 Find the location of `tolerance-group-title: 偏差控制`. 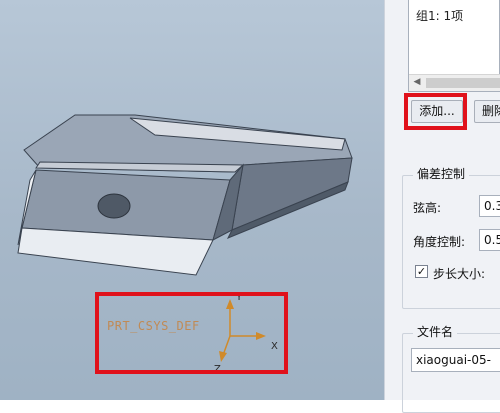

tolerance-group-title: 偏差控制 is located at coordinates (441, 173).